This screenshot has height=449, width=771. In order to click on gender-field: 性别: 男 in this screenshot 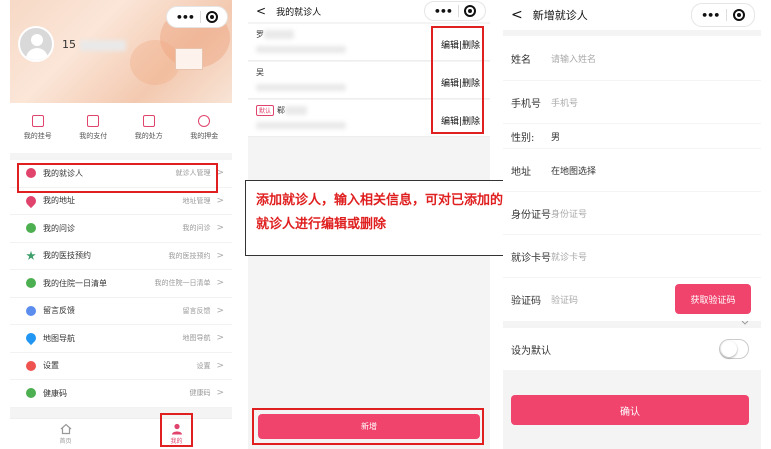, I will do `click(632, 136)`.